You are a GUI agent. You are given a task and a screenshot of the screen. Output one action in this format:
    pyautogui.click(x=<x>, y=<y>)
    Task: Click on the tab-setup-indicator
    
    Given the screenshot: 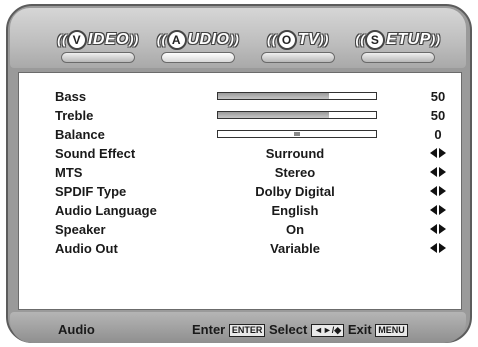 What is the action you would take?
    pyautogui.click(x=398, y=57)
    